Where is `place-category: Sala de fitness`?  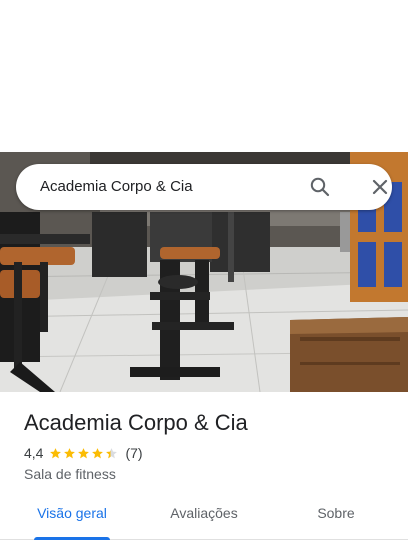 place-category: Sala de fitness is located at coordinates (70, 474).